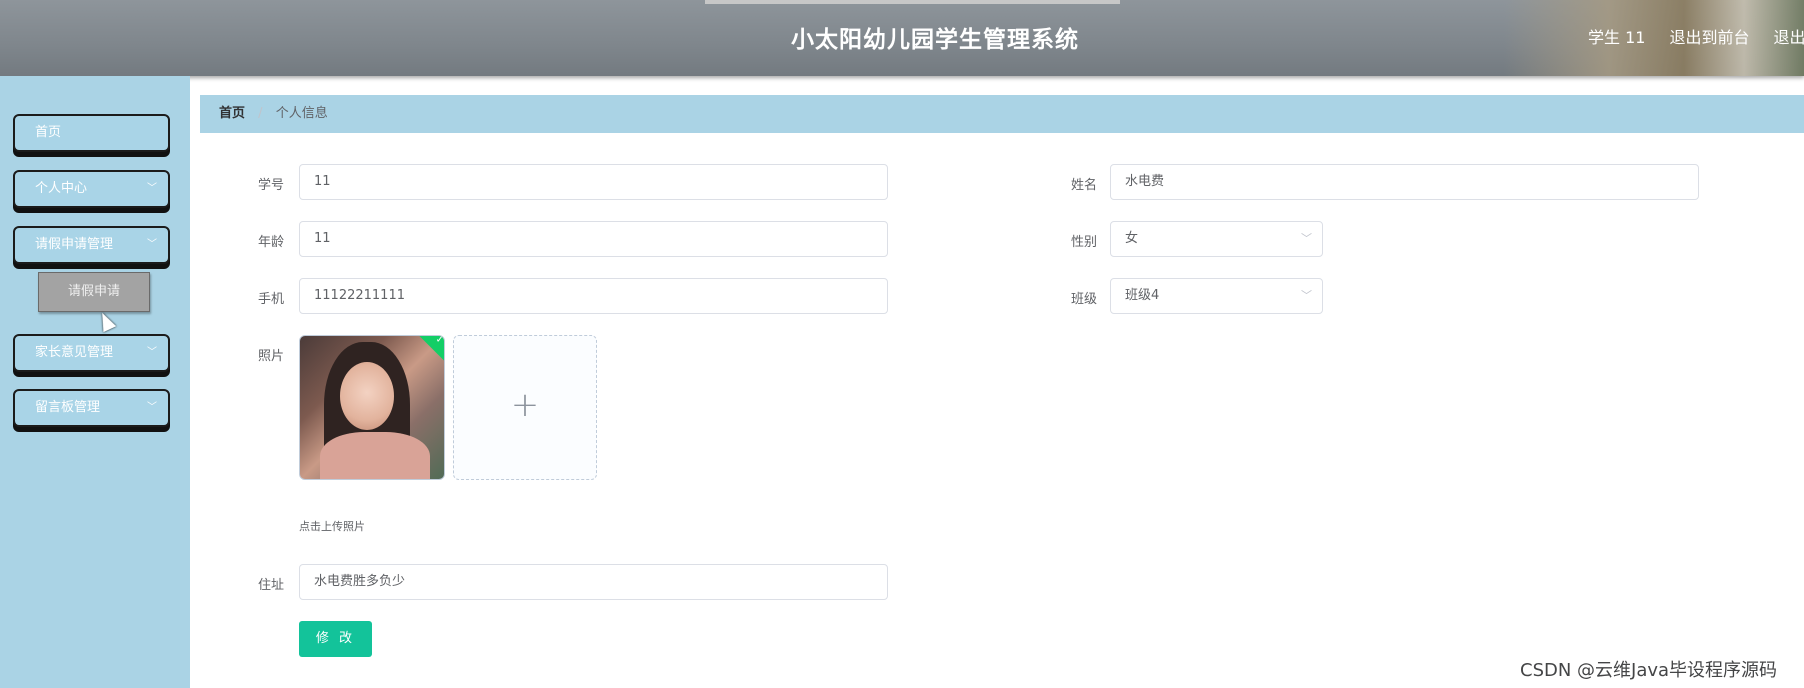 The width and height of the screenshot is (1804, 688). I want to click on photo-upload-hint: 点击上传照片, so click(332, 526).